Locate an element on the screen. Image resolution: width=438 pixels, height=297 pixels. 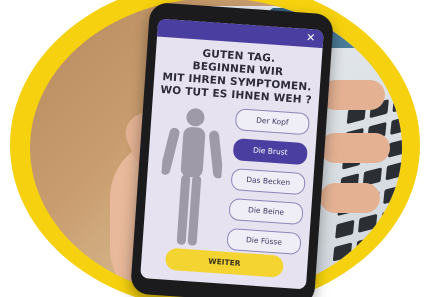
close-icon: ✕ is located at coordinates (311, 38).